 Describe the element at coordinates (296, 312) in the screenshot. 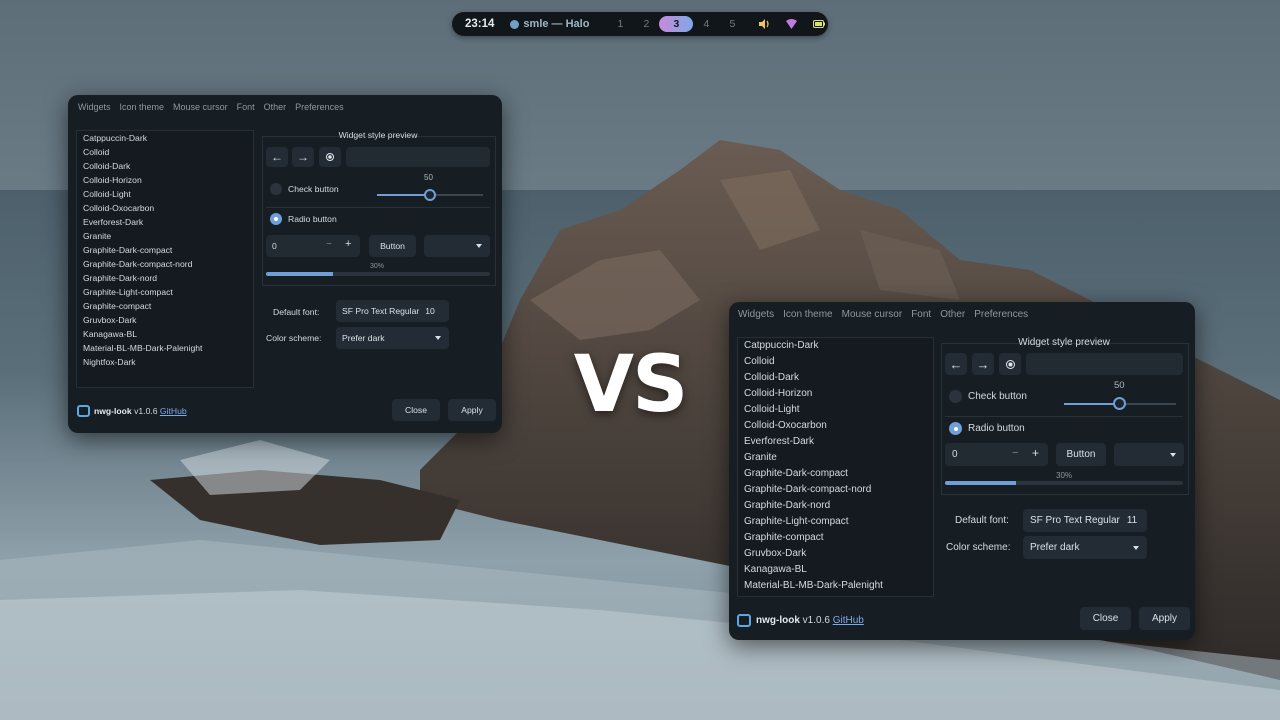

I see `default-font-label: Default font:` at that location.